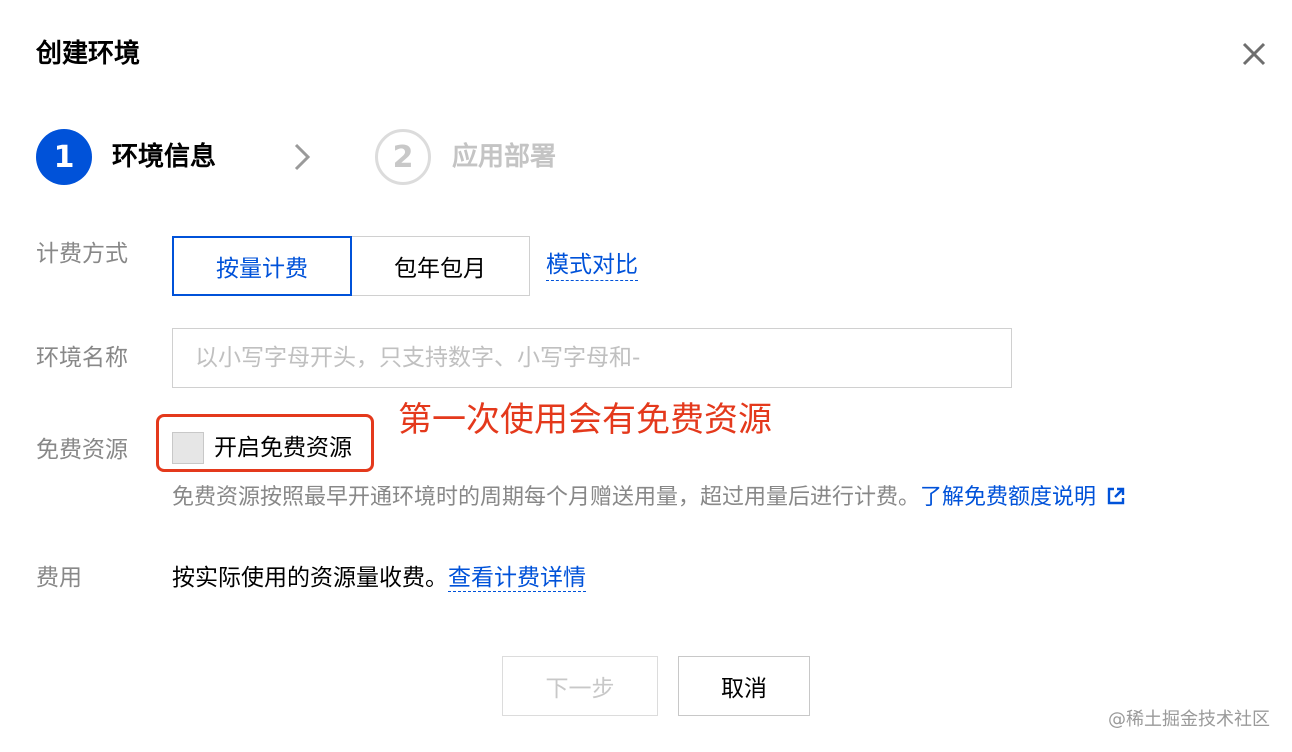 The image size is (1292, 752). Describe the element at coordinates (546, 497) in the screenshot. I see `free-resource-help-text: 免费资源按照最早开通环境时的周期每个月赠送用量，超过用量后进行计费。` at that location.